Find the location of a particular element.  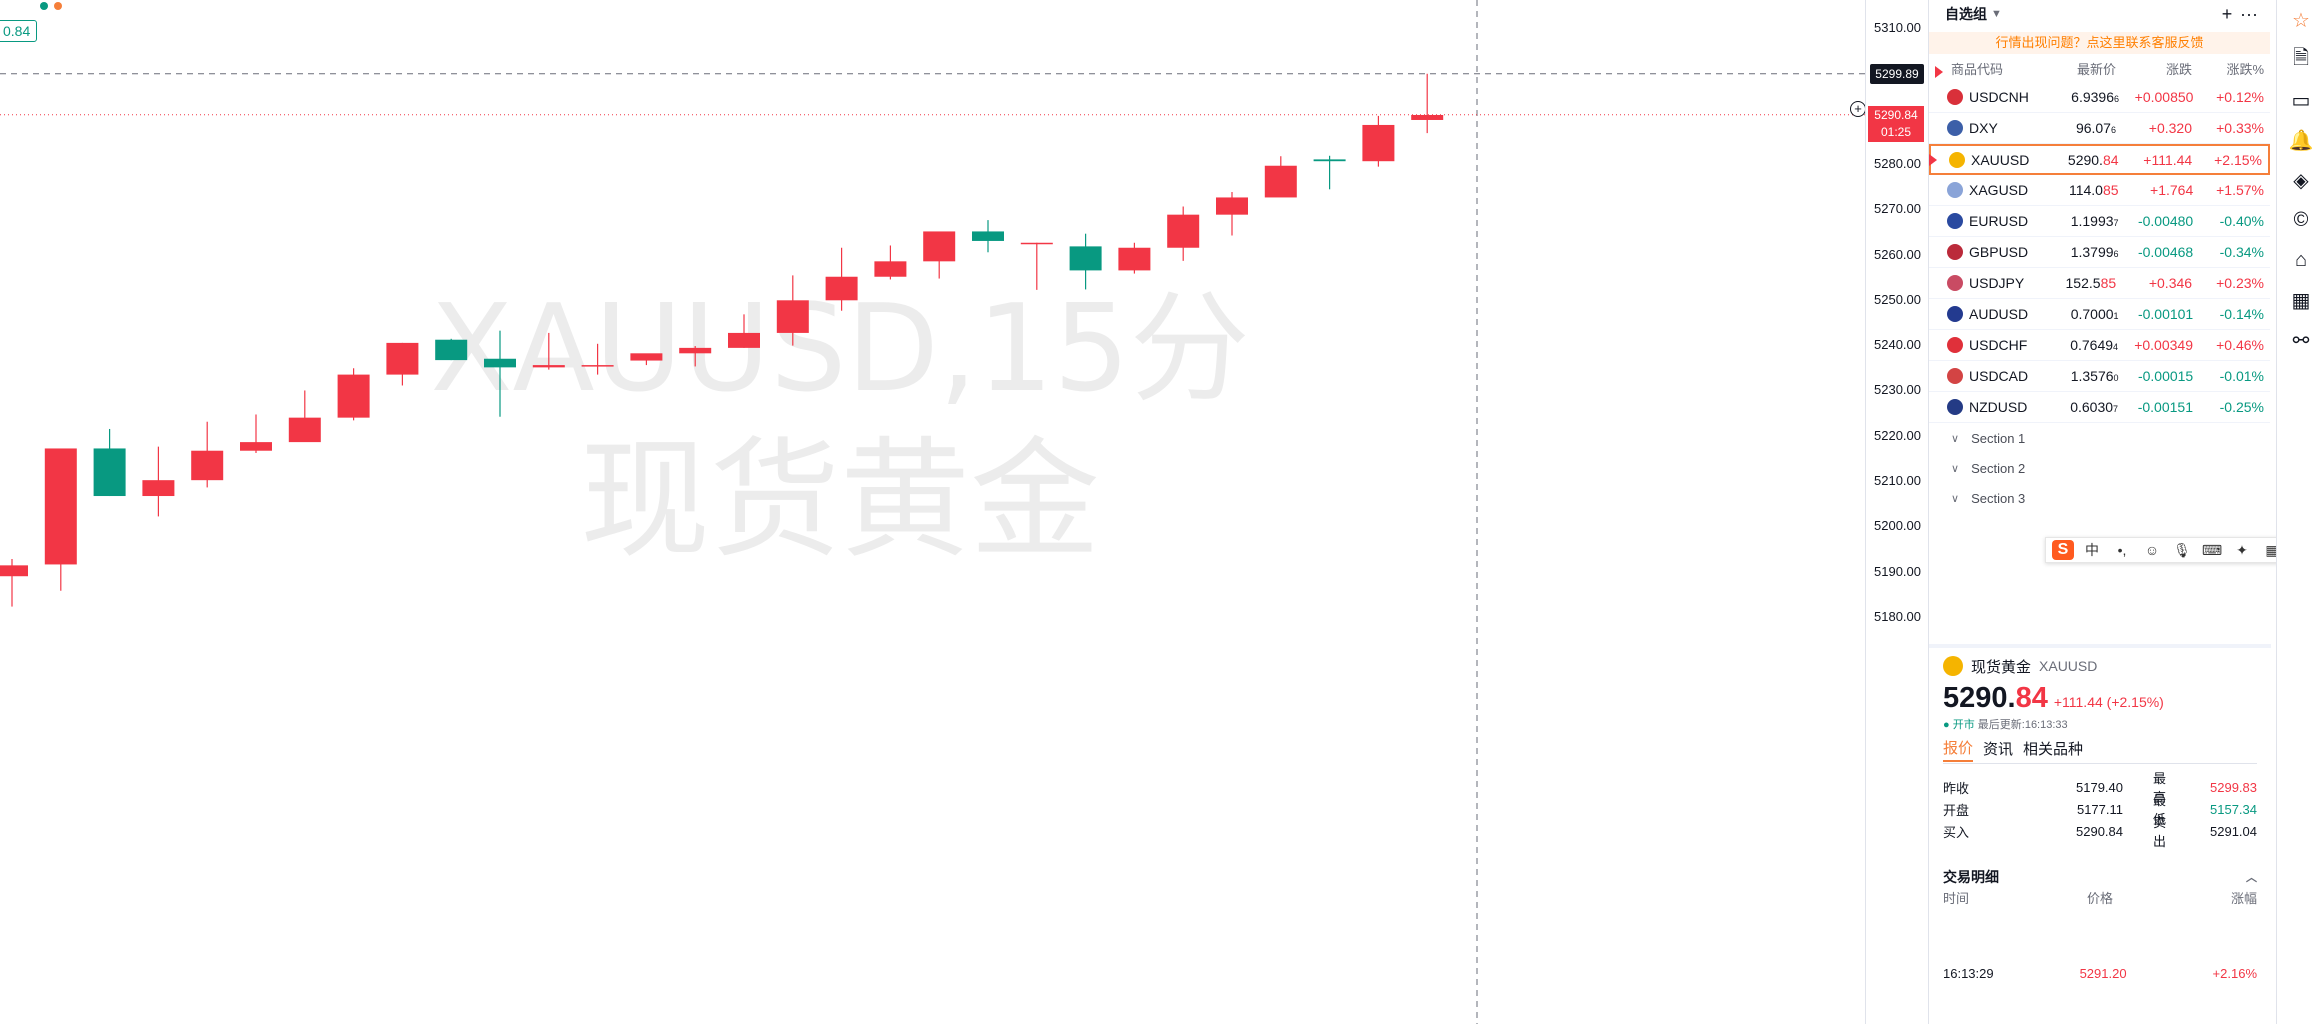

detail-tab: 资讯 is located at coordinates (1998, 749).